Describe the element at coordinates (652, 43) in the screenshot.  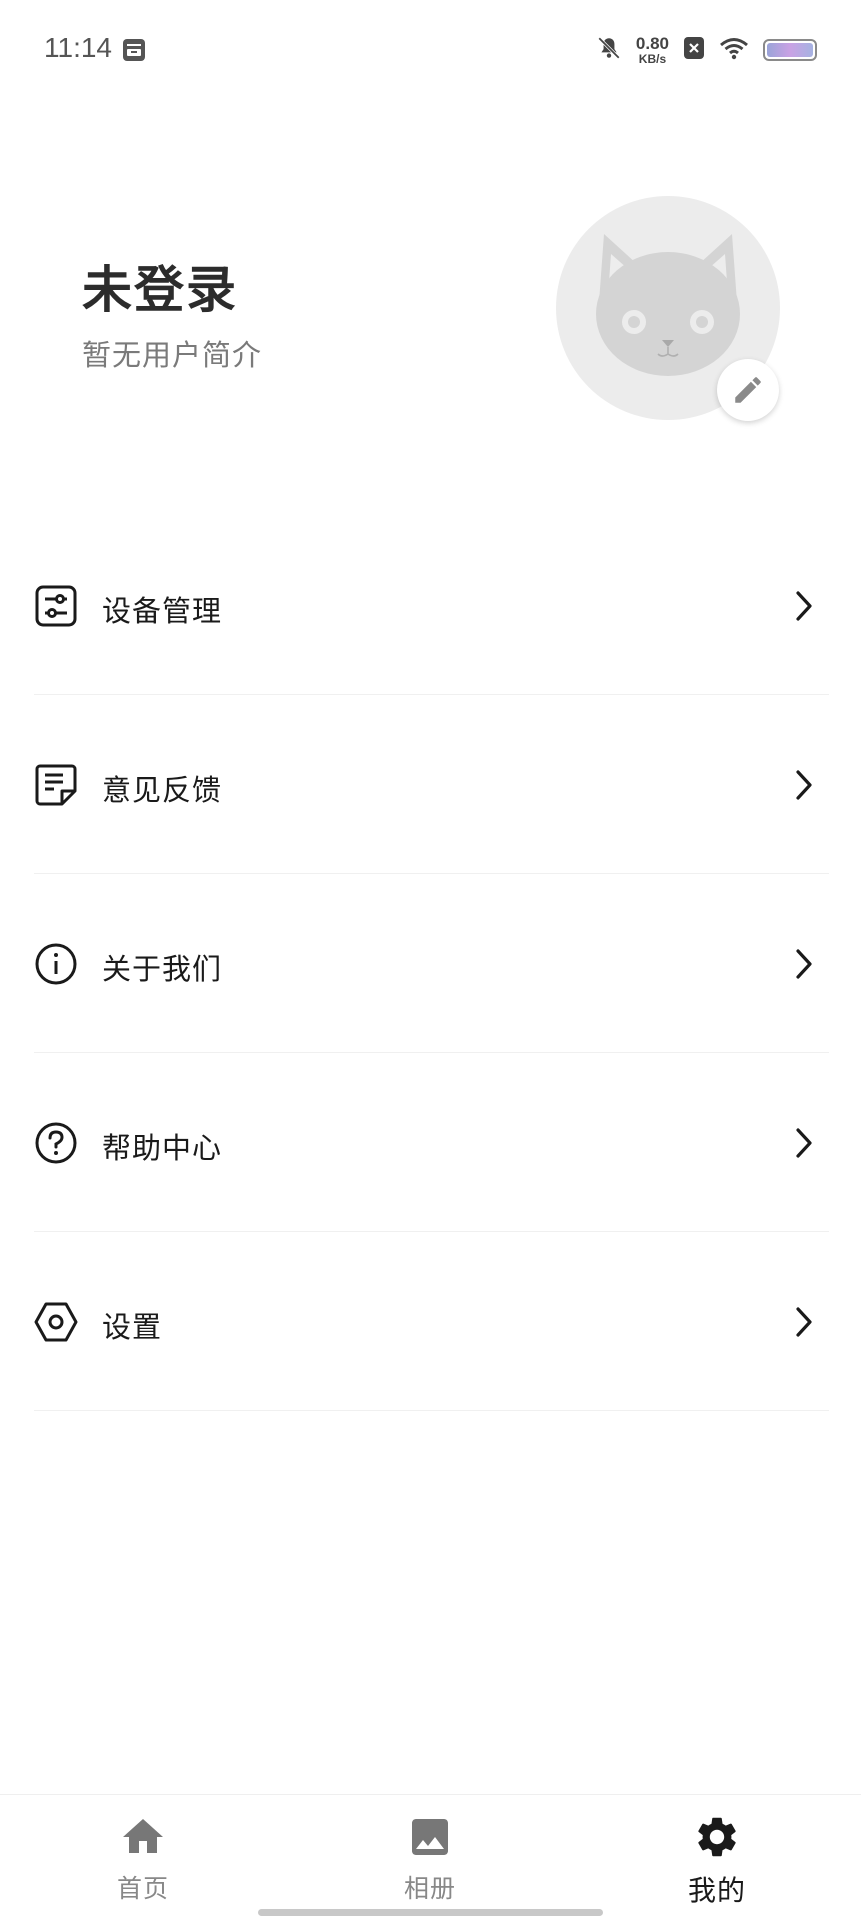
I see `net-speed-value: 0.80` at that location.